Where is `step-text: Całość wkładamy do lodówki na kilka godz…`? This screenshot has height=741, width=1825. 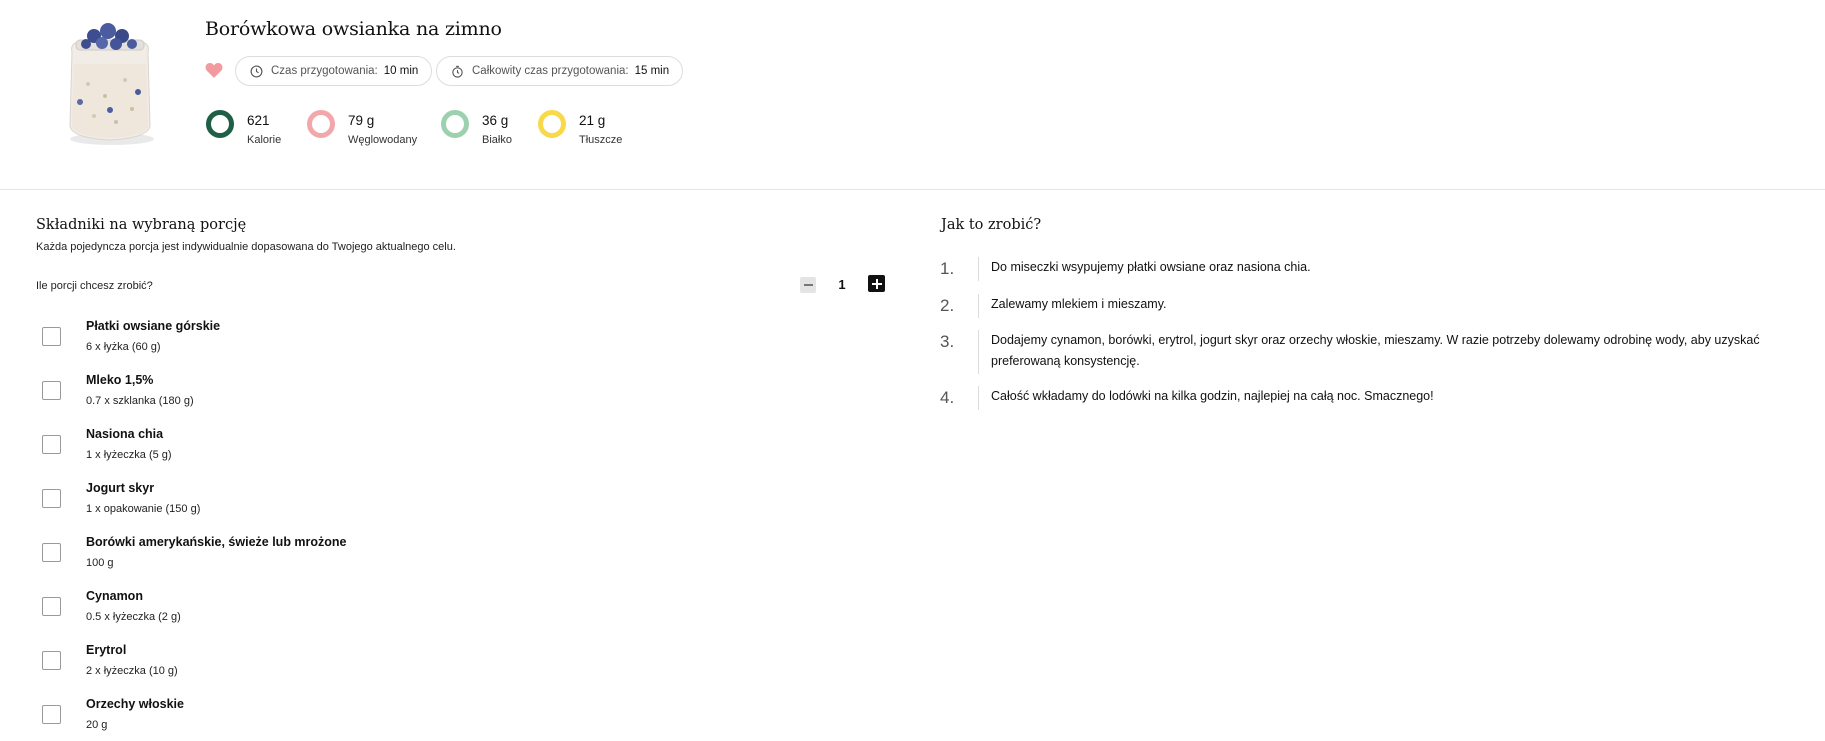
step-text: Całość wkładamy do lodówki na kilka godz… is located at coordinates (1212, 396).